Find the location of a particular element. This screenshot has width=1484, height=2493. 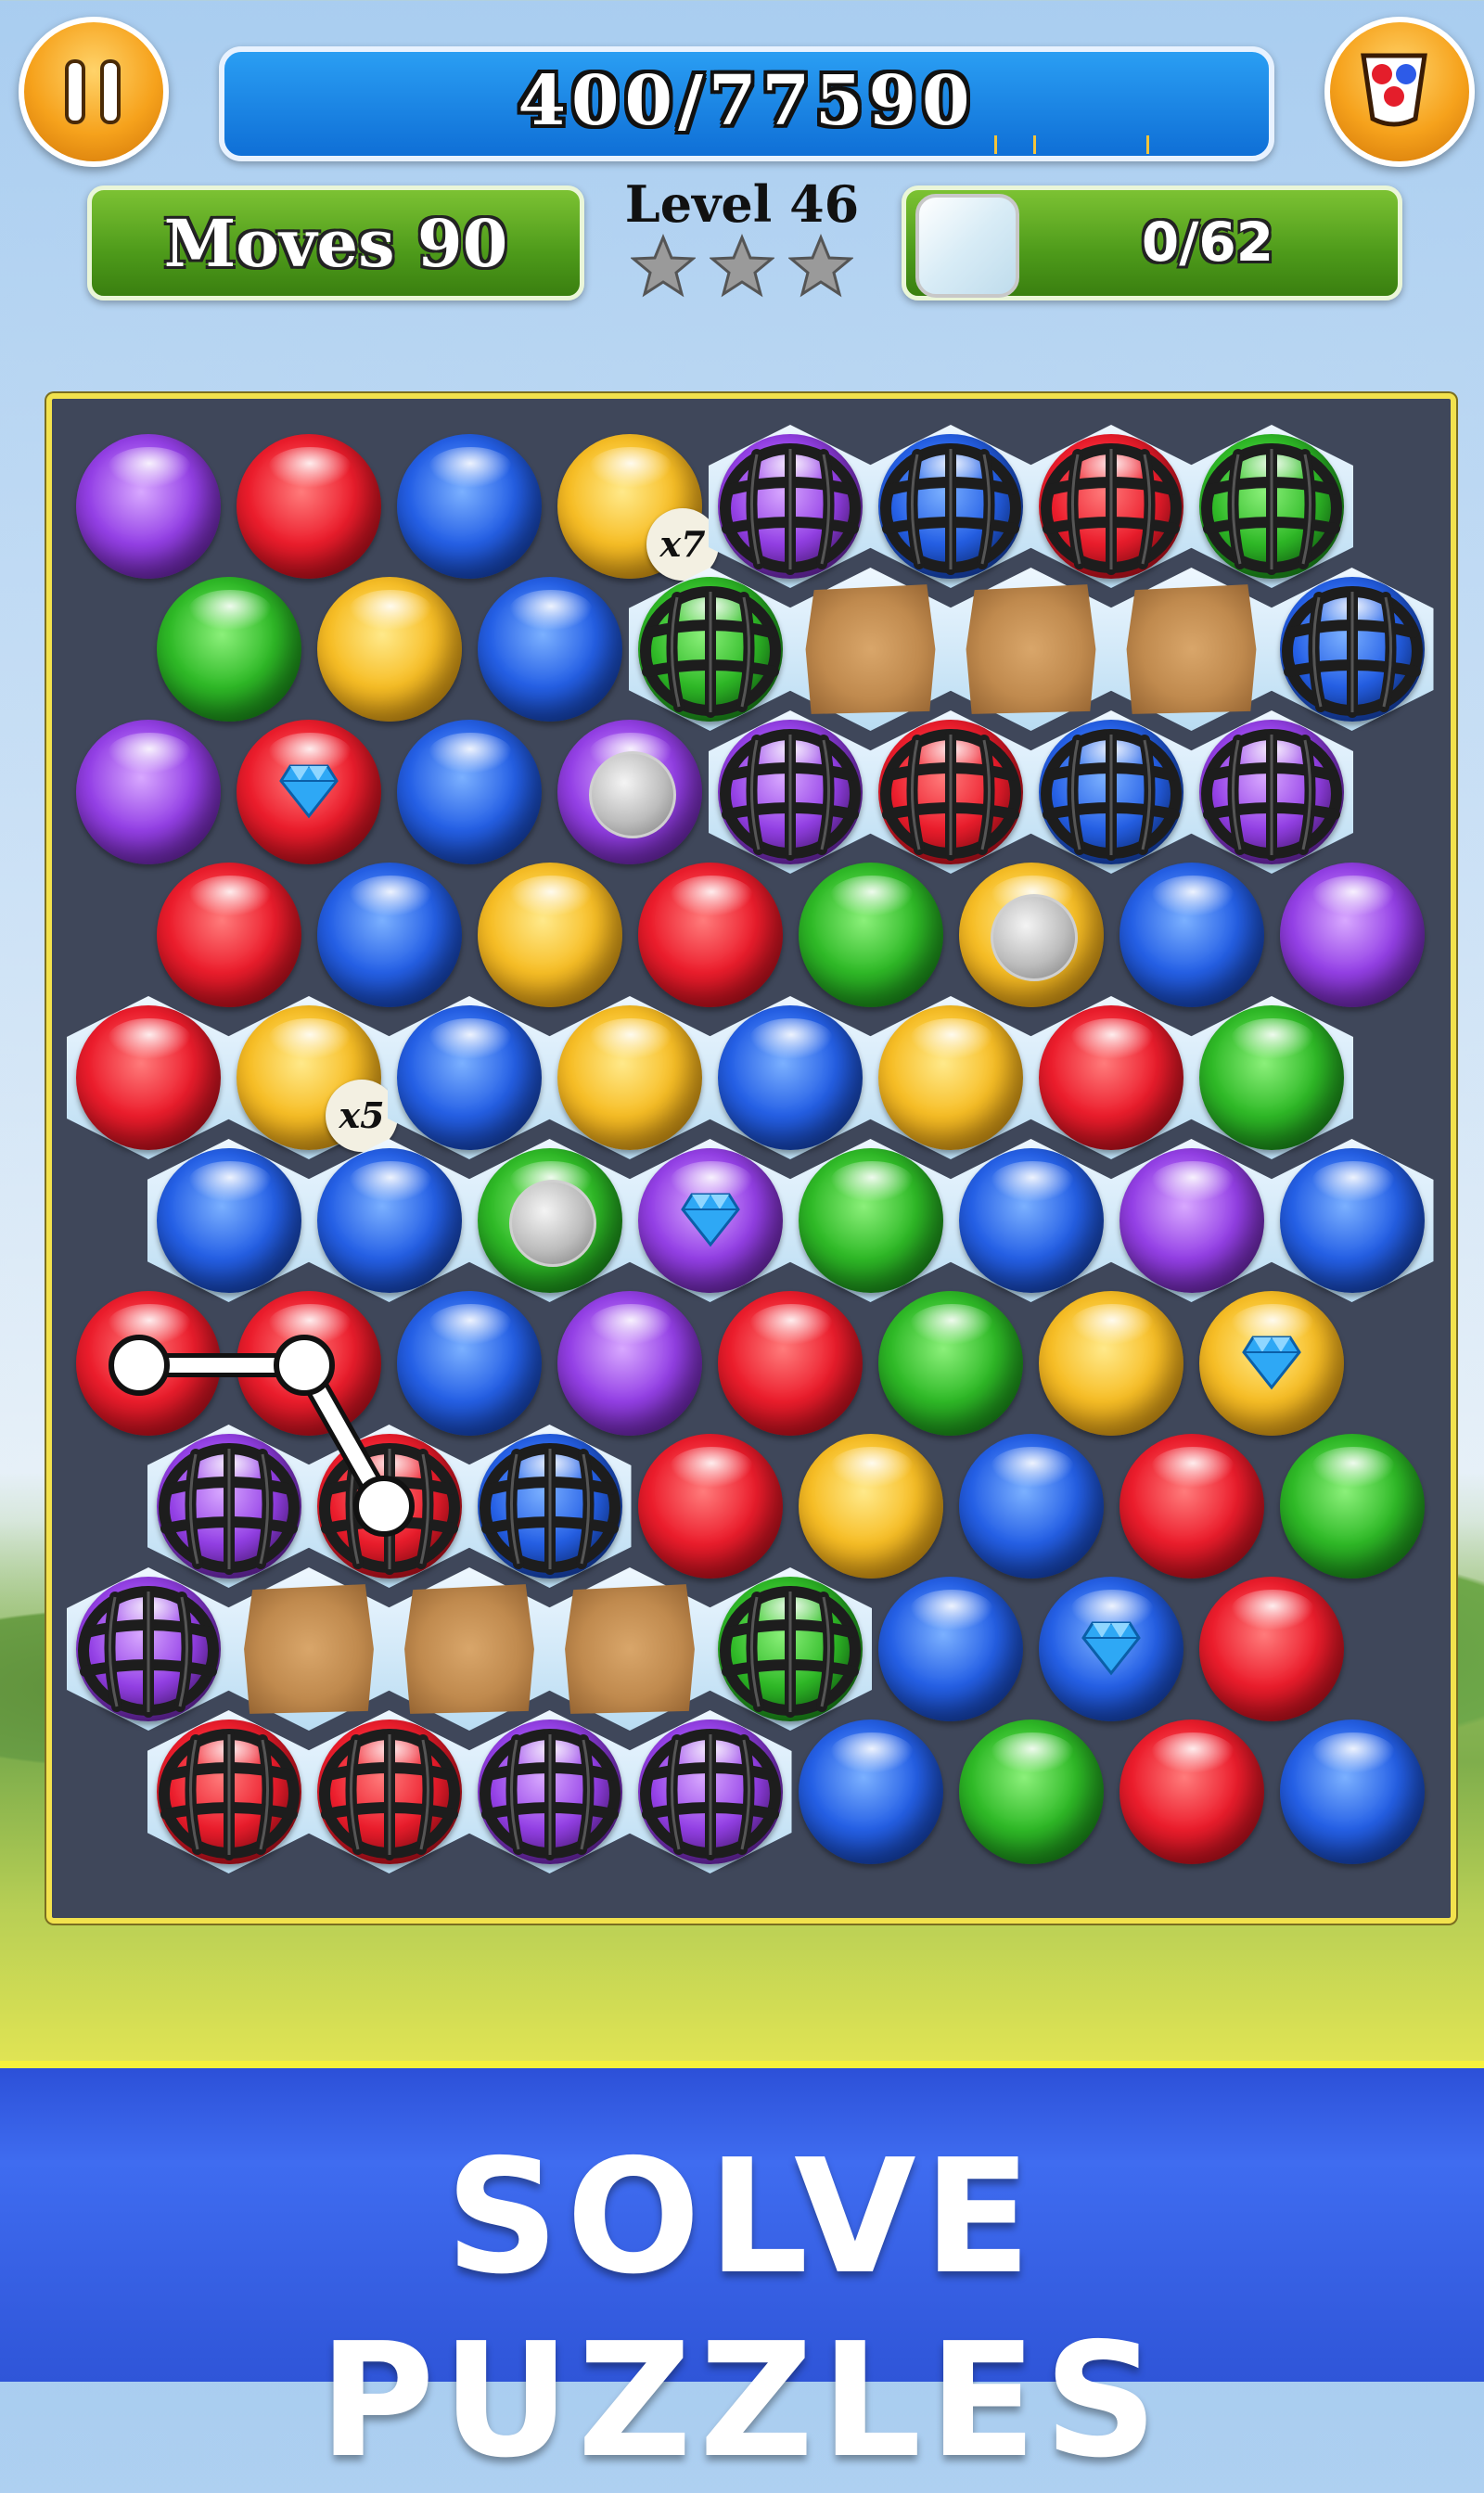

yellow-ball: x5 is located at coordinates (312, 1078).